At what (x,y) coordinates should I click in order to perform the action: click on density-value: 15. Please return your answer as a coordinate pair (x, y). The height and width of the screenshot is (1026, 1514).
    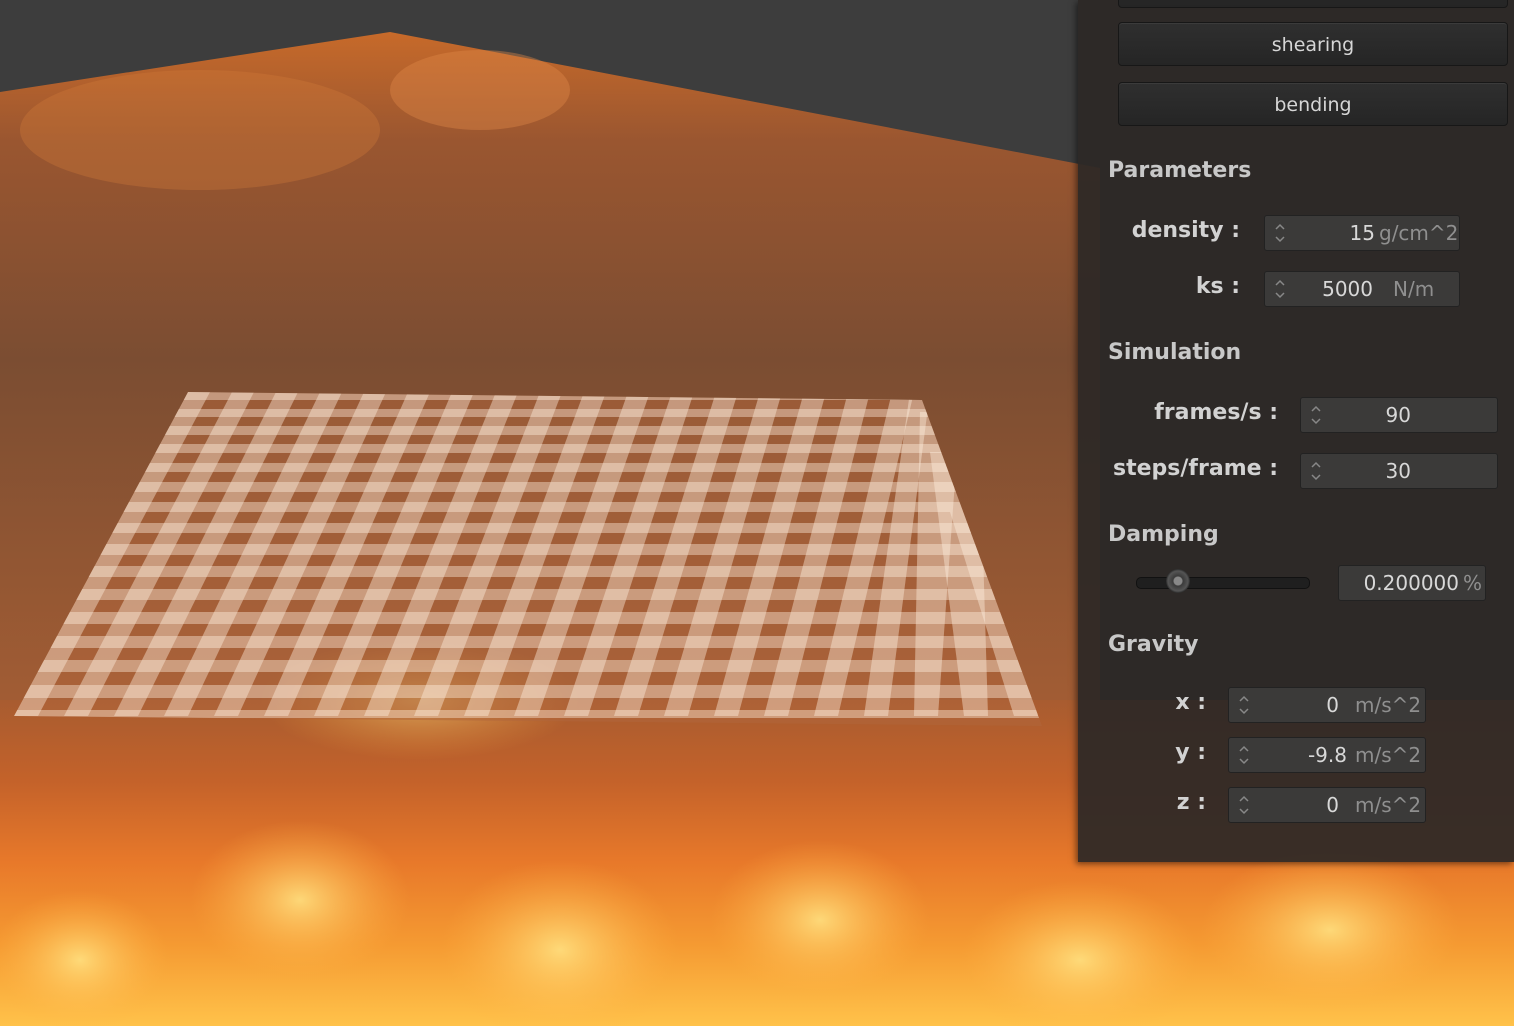
    Looking at the image, I should click on (1362, 233).